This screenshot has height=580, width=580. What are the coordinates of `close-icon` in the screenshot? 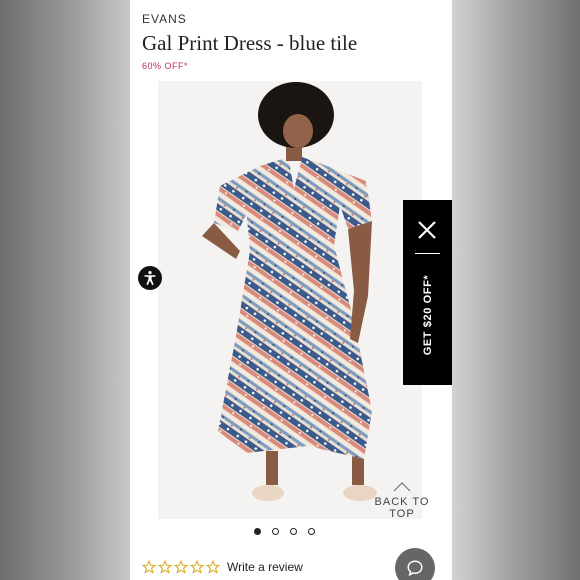 It's located at (427, 230).